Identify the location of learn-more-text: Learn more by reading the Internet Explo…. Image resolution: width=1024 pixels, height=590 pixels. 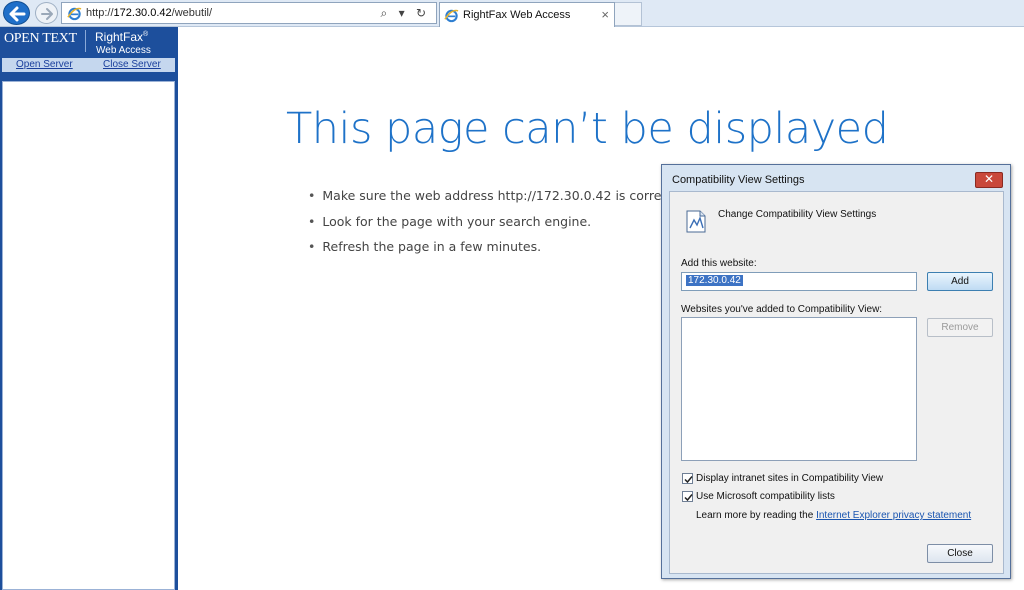
(834, 515).